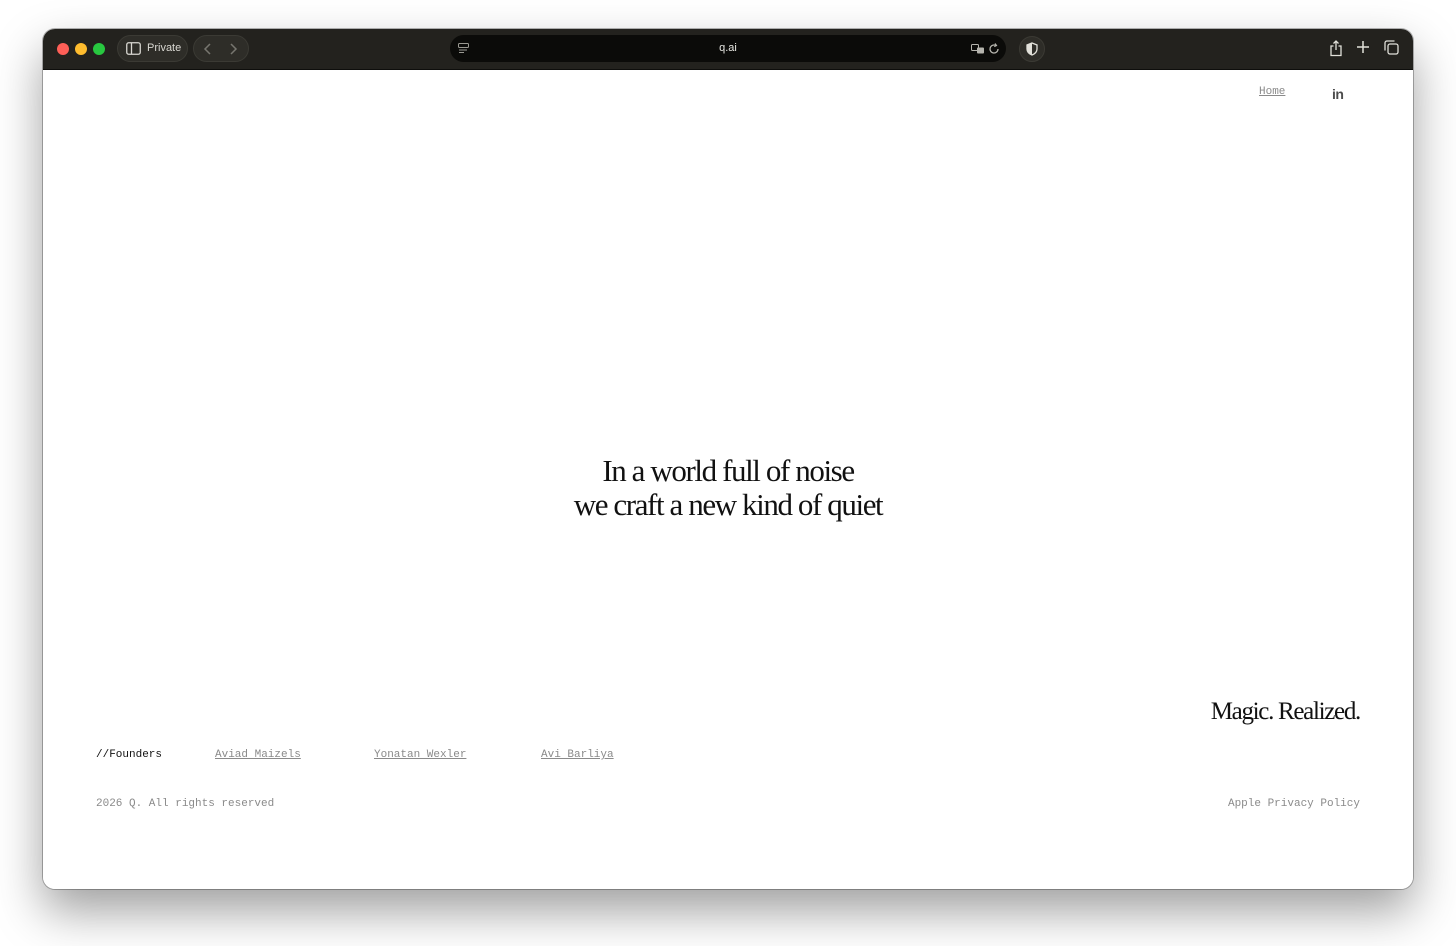 The image size is (1456, 946). I want to click on url-text: q.ai, so click(728, 48).